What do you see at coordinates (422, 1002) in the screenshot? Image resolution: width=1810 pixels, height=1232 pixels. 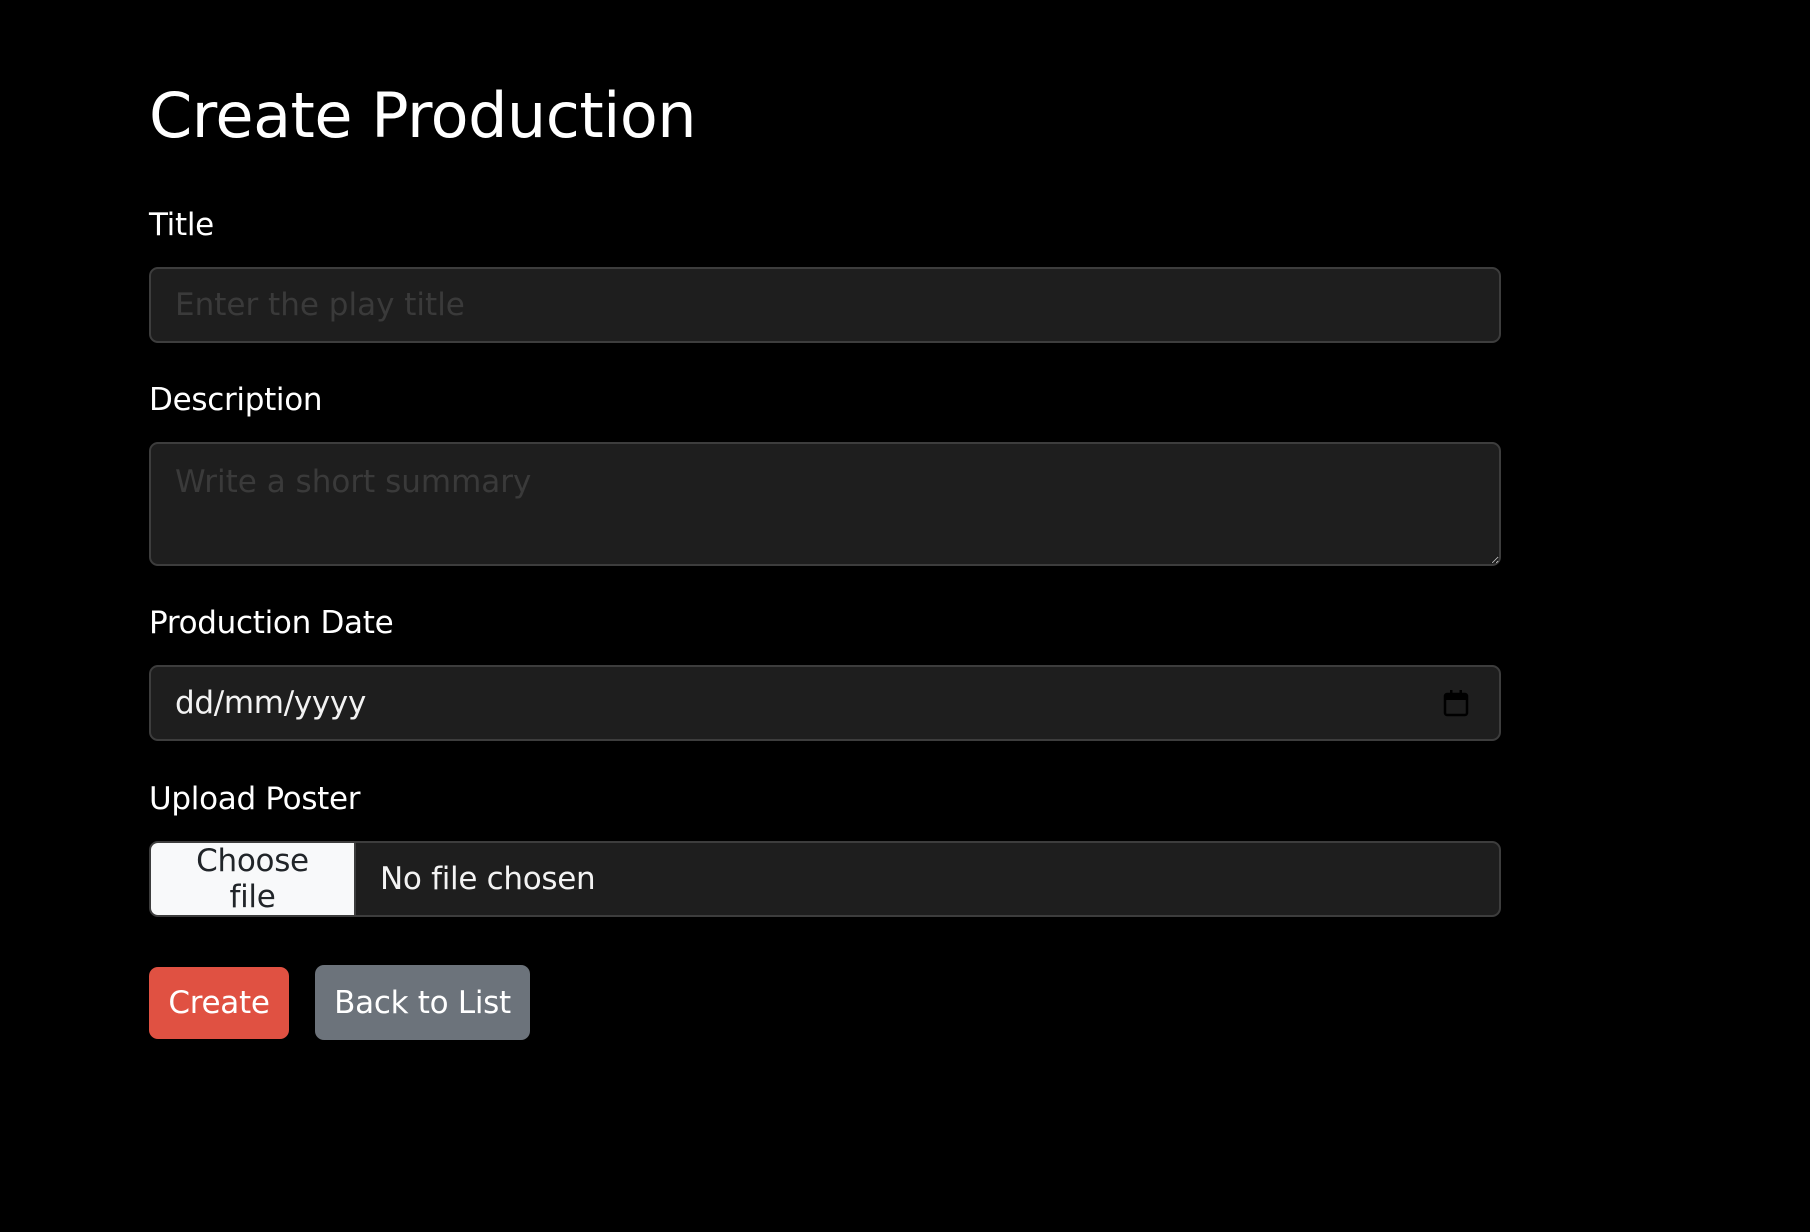 I see `back-to-list-button: Back to List` at bounding box center [422, 1002].